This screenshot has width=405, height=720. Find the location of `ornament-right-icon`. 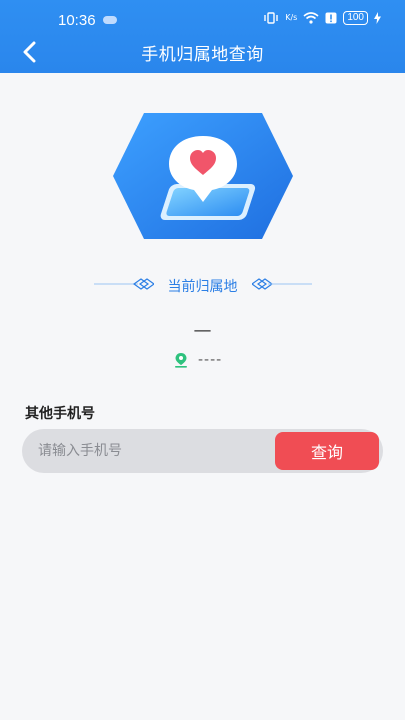

ornament-right-icon is located at coordinates (282, 284).